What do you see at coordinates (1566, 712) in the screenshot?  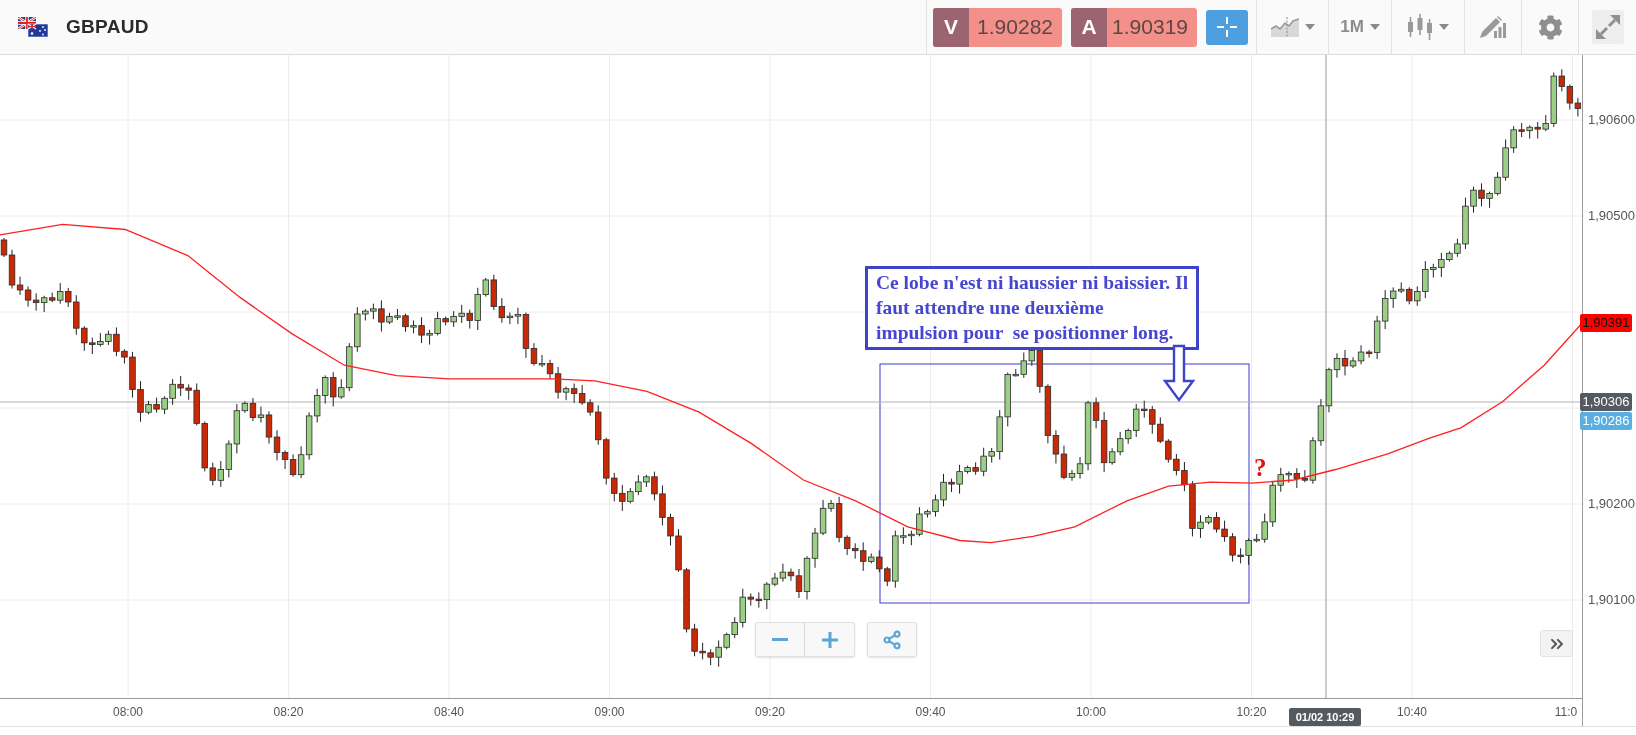 I see `time-axis-label: 11:0` at bounding box center [1566, 712].